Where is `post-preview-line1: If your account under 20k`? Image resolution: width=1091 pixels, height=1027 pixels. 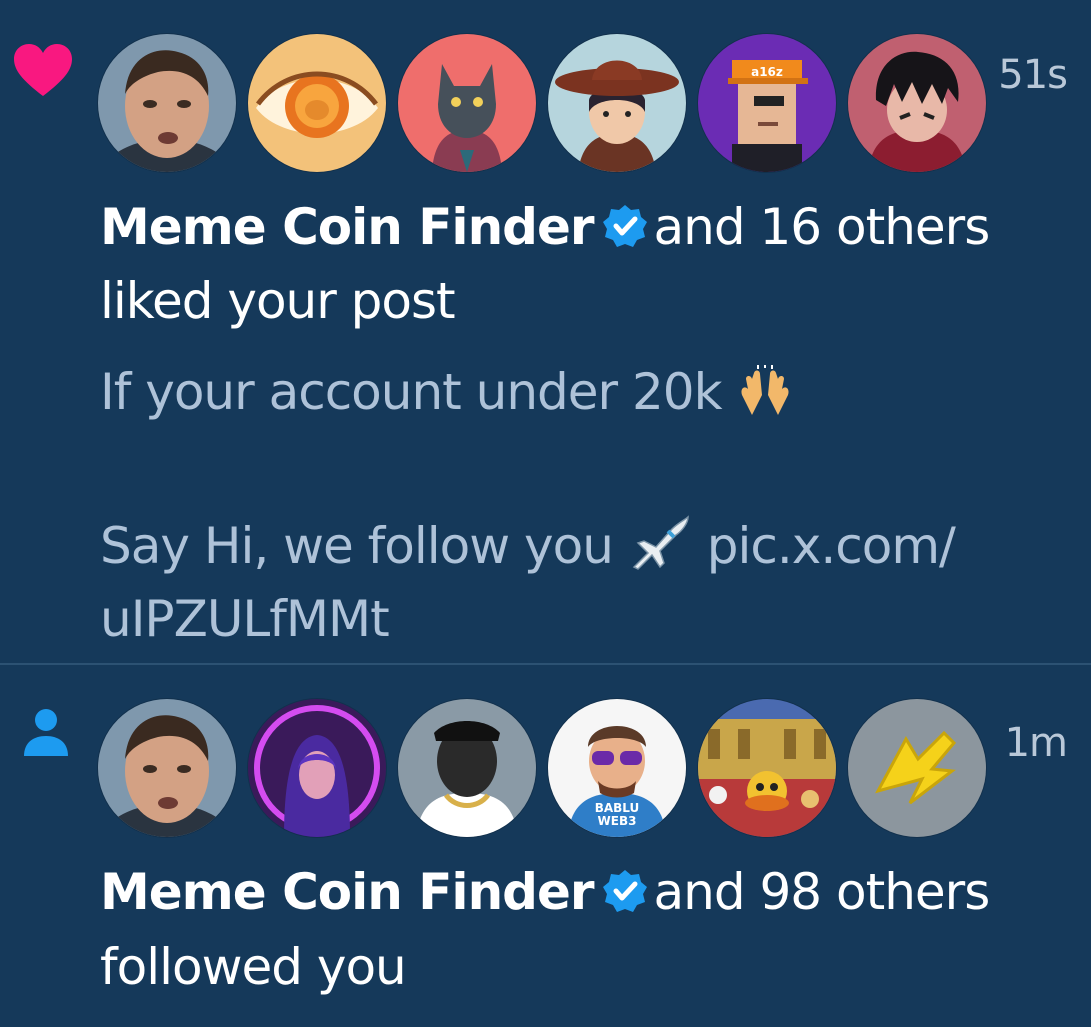
post-preview-line1: If your account under 20k is located at coordinates (447, 392).